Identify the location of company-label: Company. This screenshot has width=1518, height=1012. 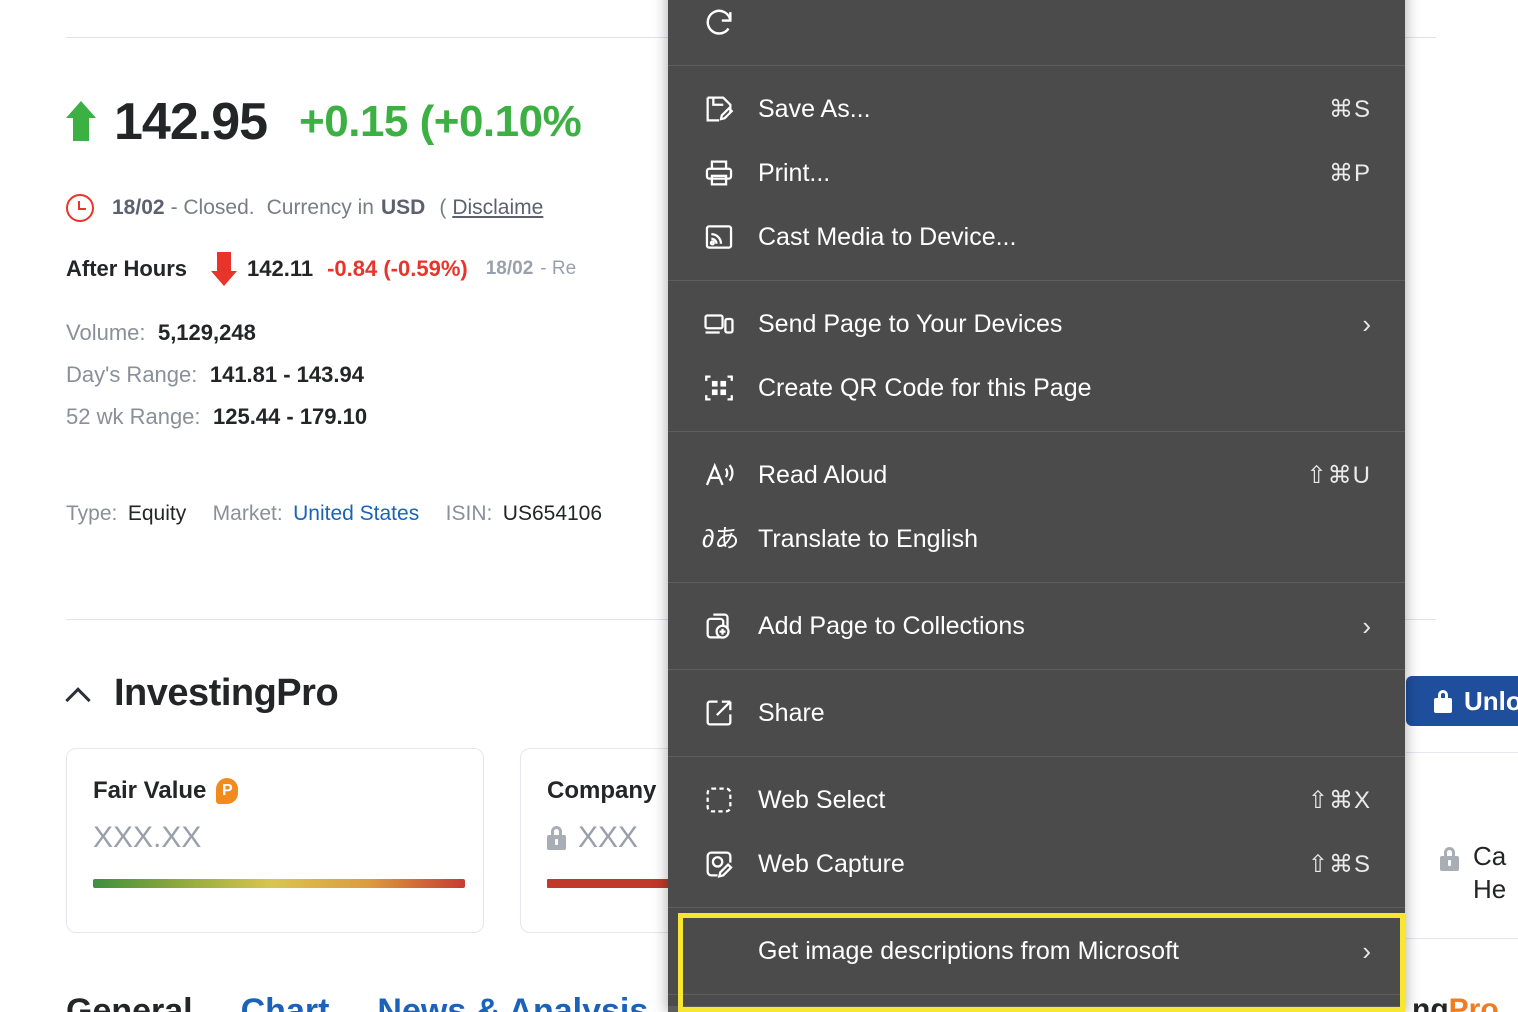
(602, 790).